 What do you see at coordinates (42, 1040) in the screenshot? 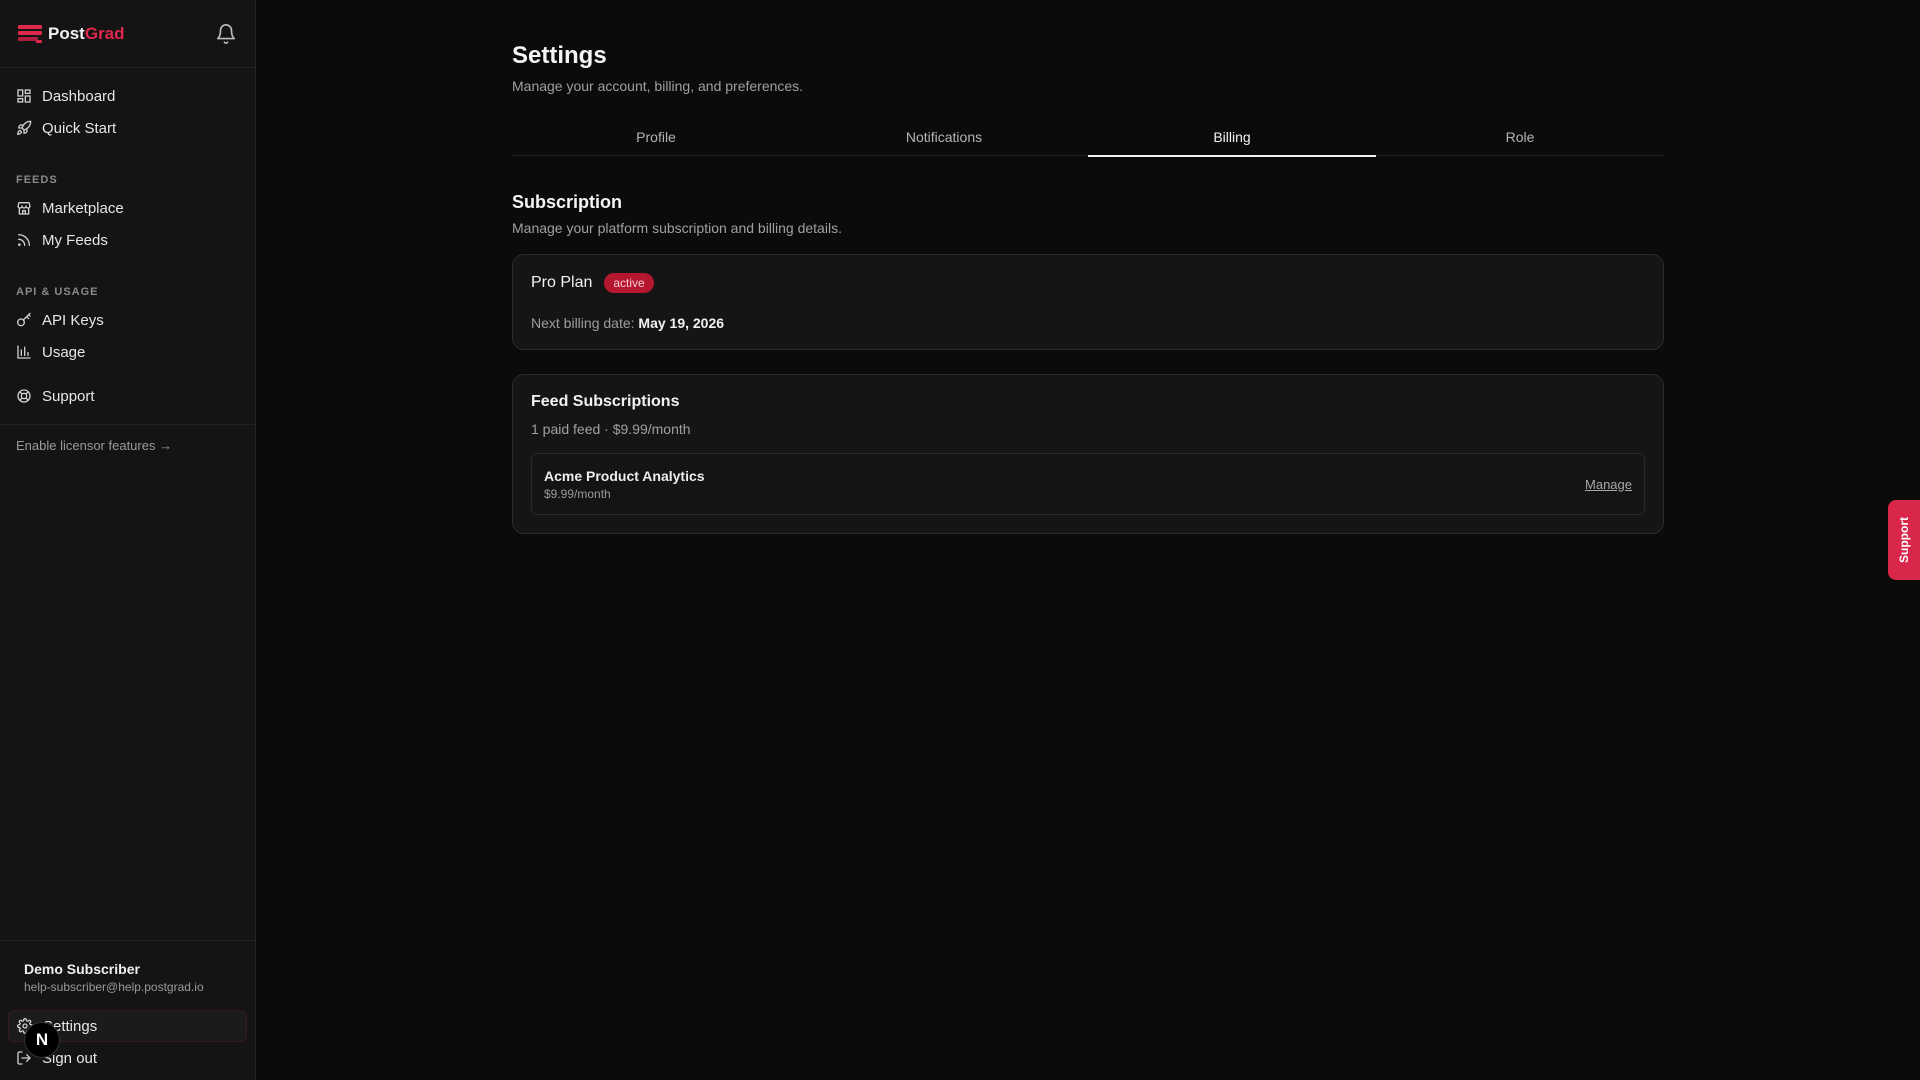
I see `dev-overlay-badge: N` at bounding box center [42, 1040].